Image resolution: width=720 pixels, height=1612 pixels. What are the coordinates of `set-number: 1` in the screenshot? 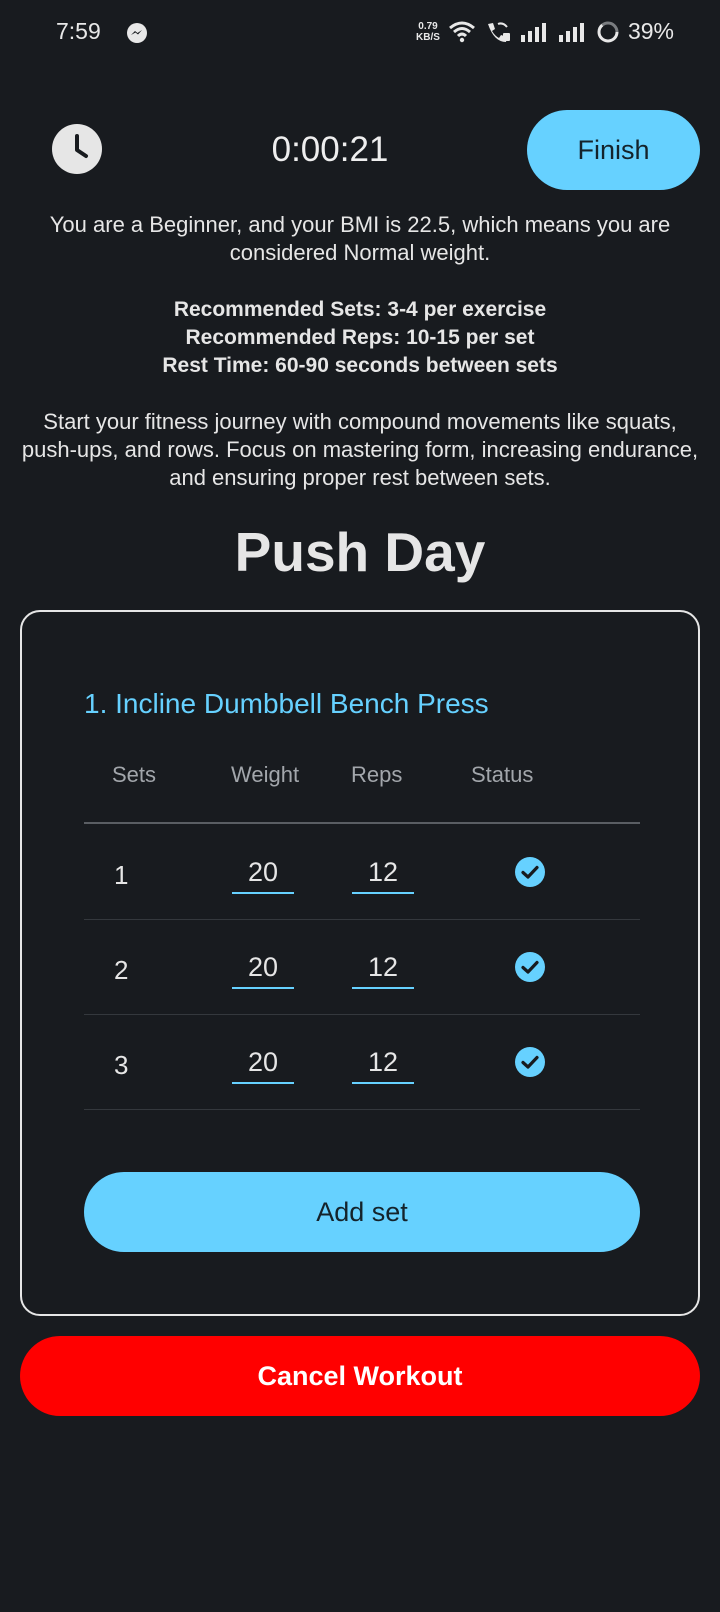 It's located at (121, 875).